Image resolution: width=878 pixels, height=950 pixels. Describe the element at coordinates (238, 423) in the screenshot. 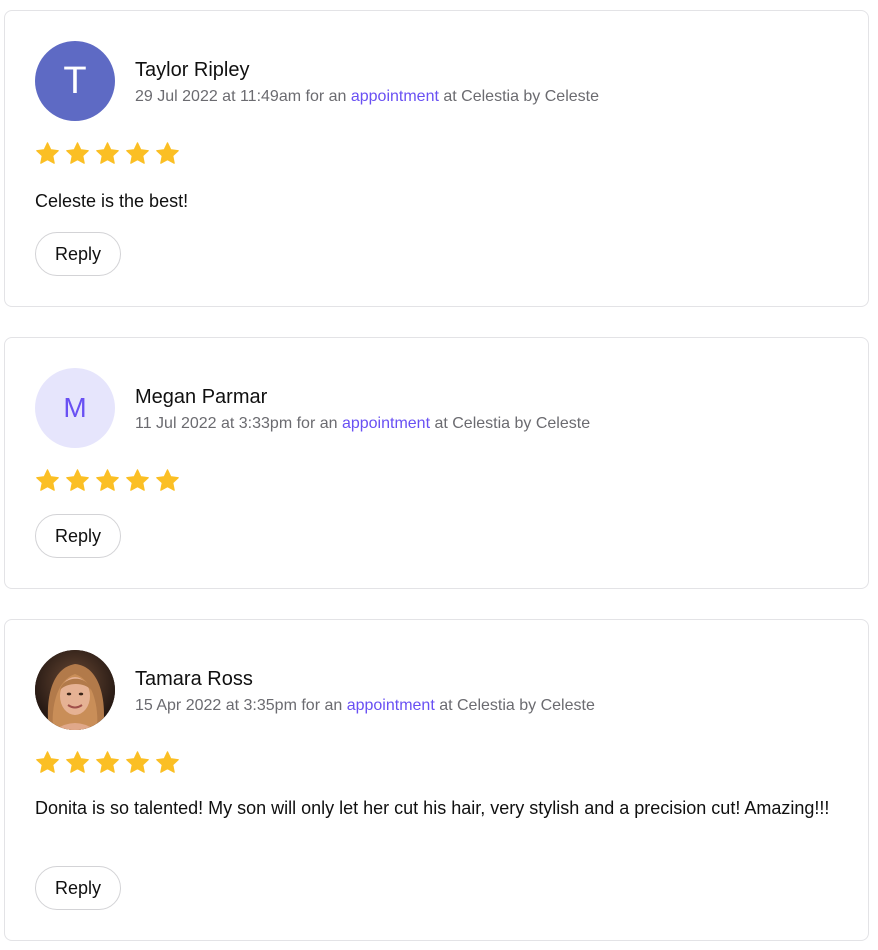

I see `review-date: 11 Jul 2022 at 3:33pm for an` at that location.